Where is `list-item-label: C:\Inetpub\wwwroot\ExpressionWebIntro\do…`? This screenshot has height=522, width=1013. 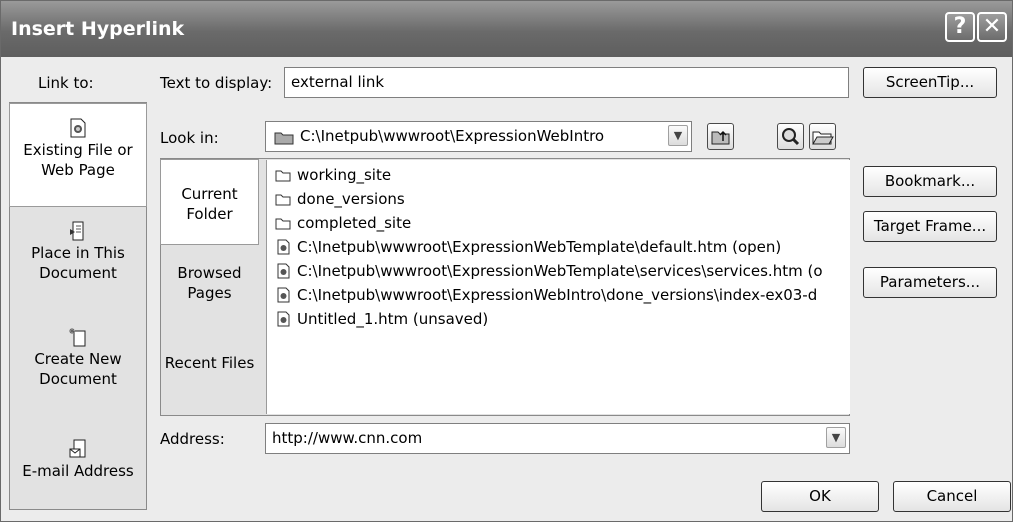 list-item-label: C:\Inetpub\wwwroot\ExpressionWebIntro\do… is located at coordinates (557, 295).